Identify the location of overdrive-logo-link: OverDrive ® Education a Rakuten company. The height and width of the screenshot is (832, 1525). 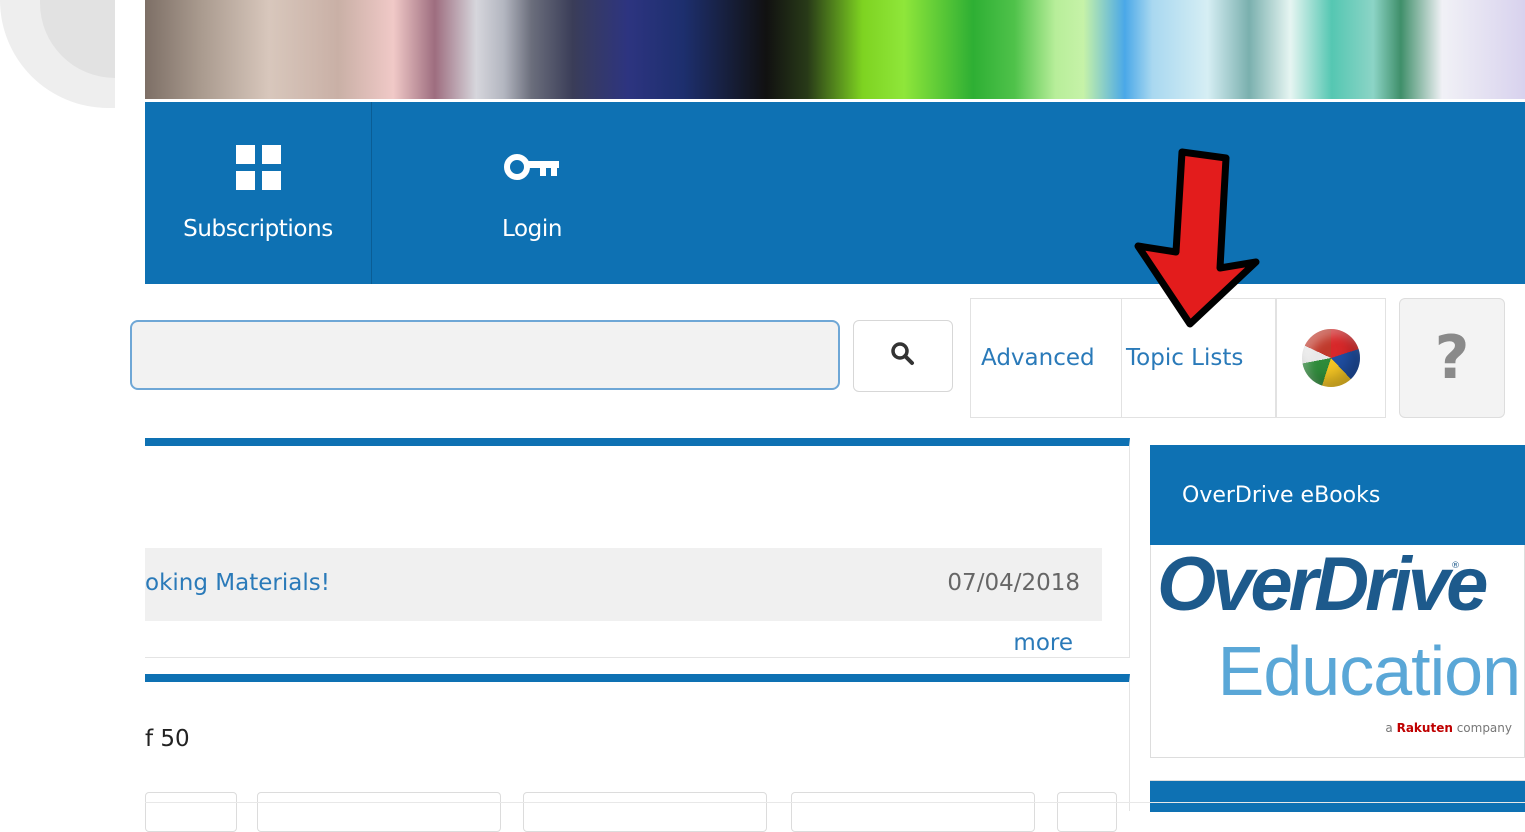
(1337, 651).